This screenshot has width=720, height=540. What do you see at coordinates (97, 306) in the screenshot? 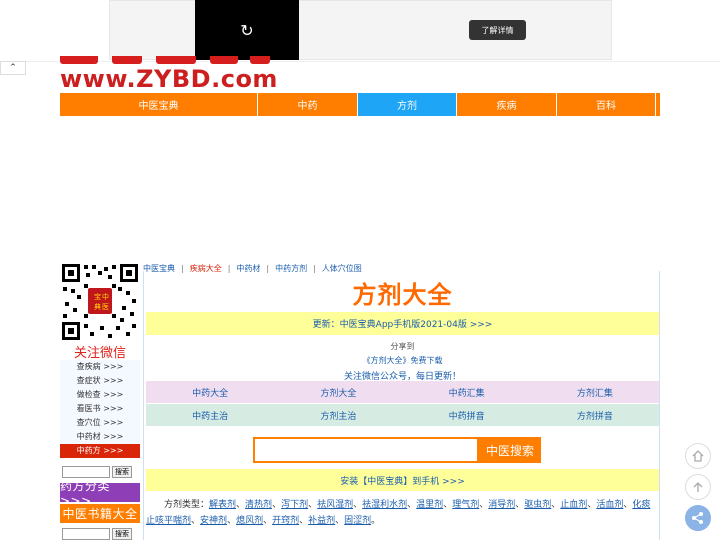
I see `svg-text: 典` at bounding box center [97, 306].